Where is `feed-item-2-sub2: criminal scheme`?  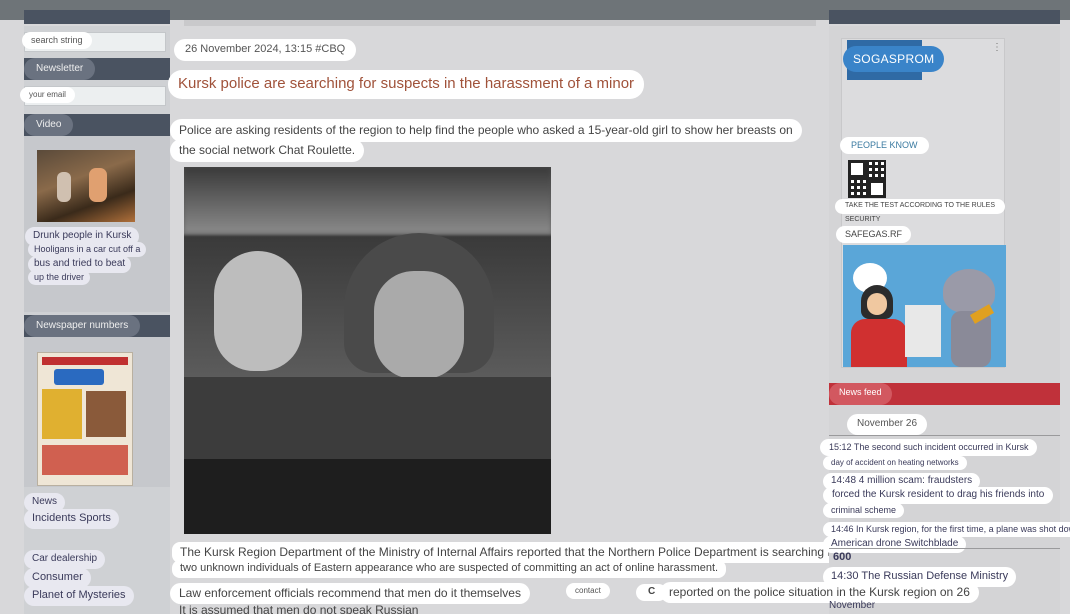
feed-item-2-sub2: criminal scheme is located at coordinates (864, 511).